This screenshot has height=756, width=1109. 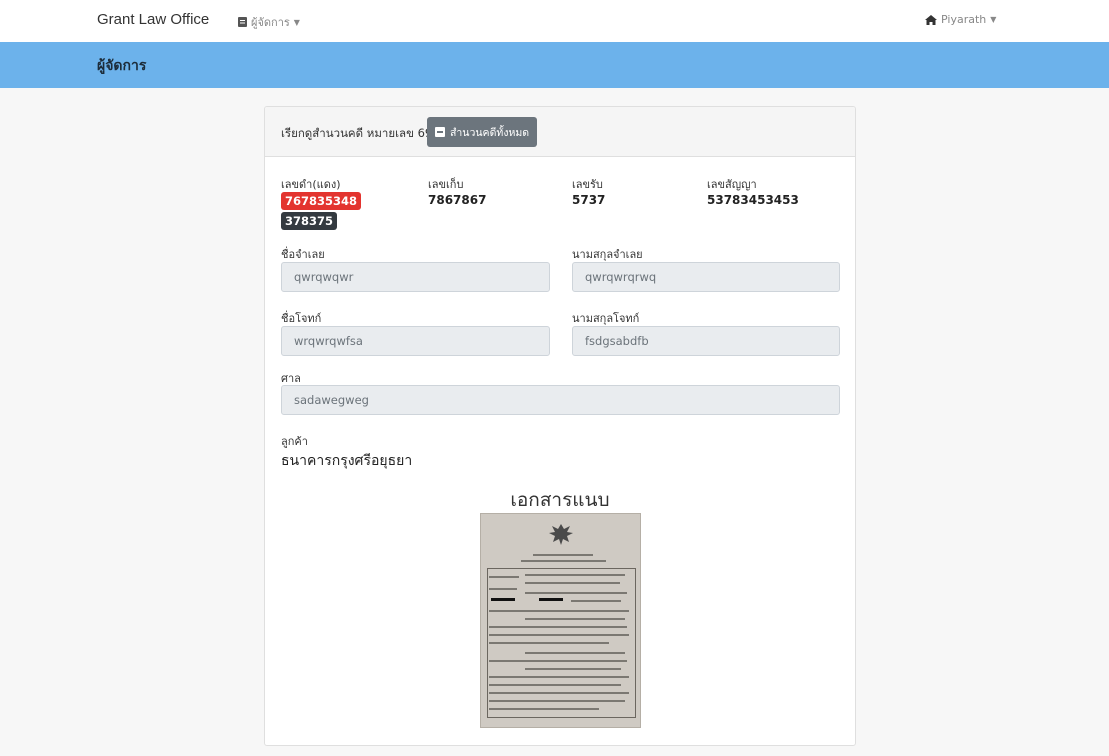 I want to click on attached-document-image, so click(x=560, y=620).